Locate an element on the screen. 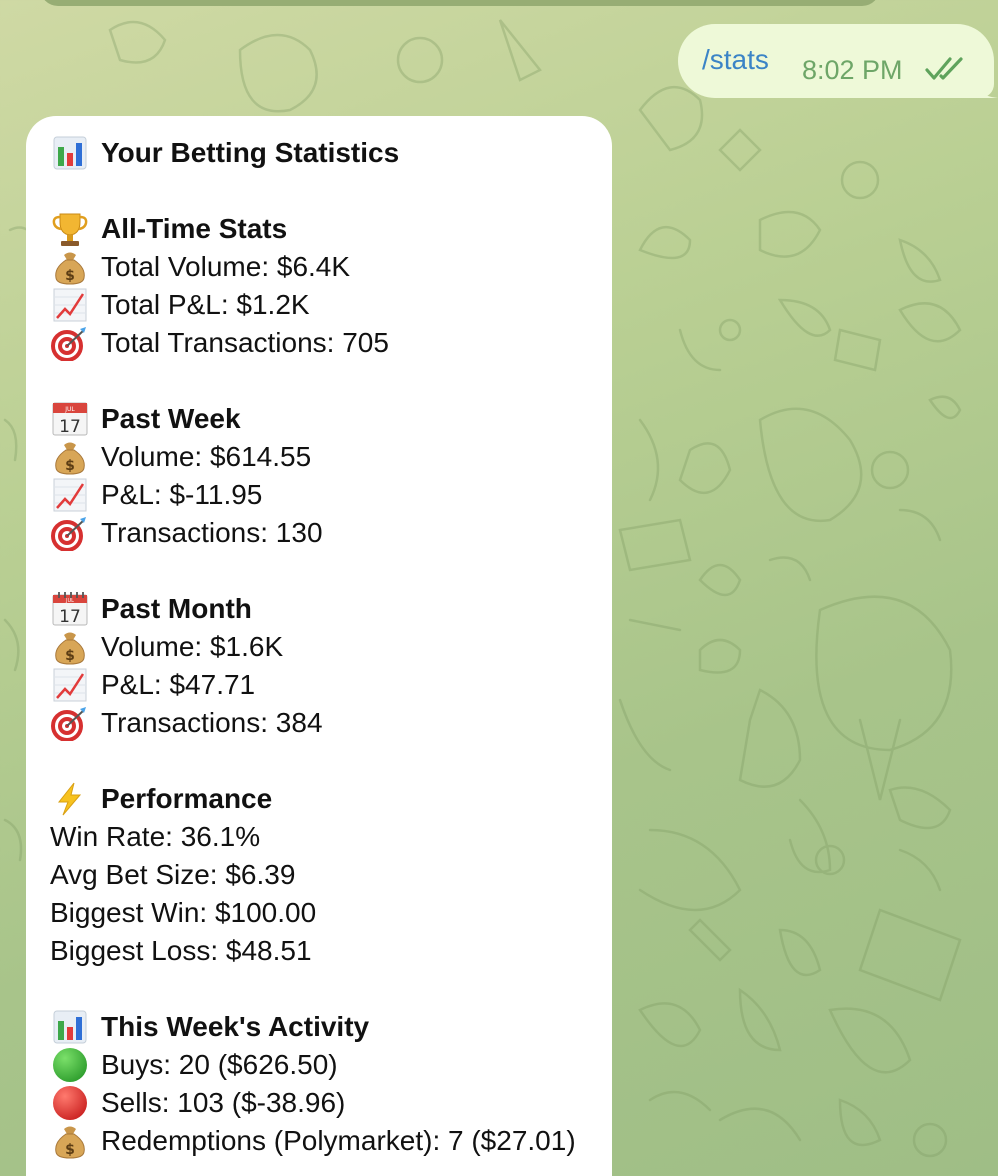  avg-bet-size-text: Avg Bet Size: $6.39 is located at coordinates (173, 874).